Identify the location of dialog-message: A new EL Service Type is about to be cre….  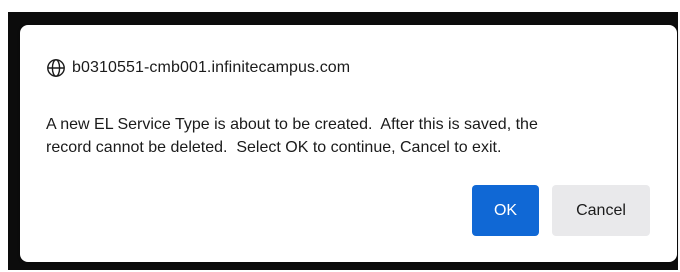
(292, 136).